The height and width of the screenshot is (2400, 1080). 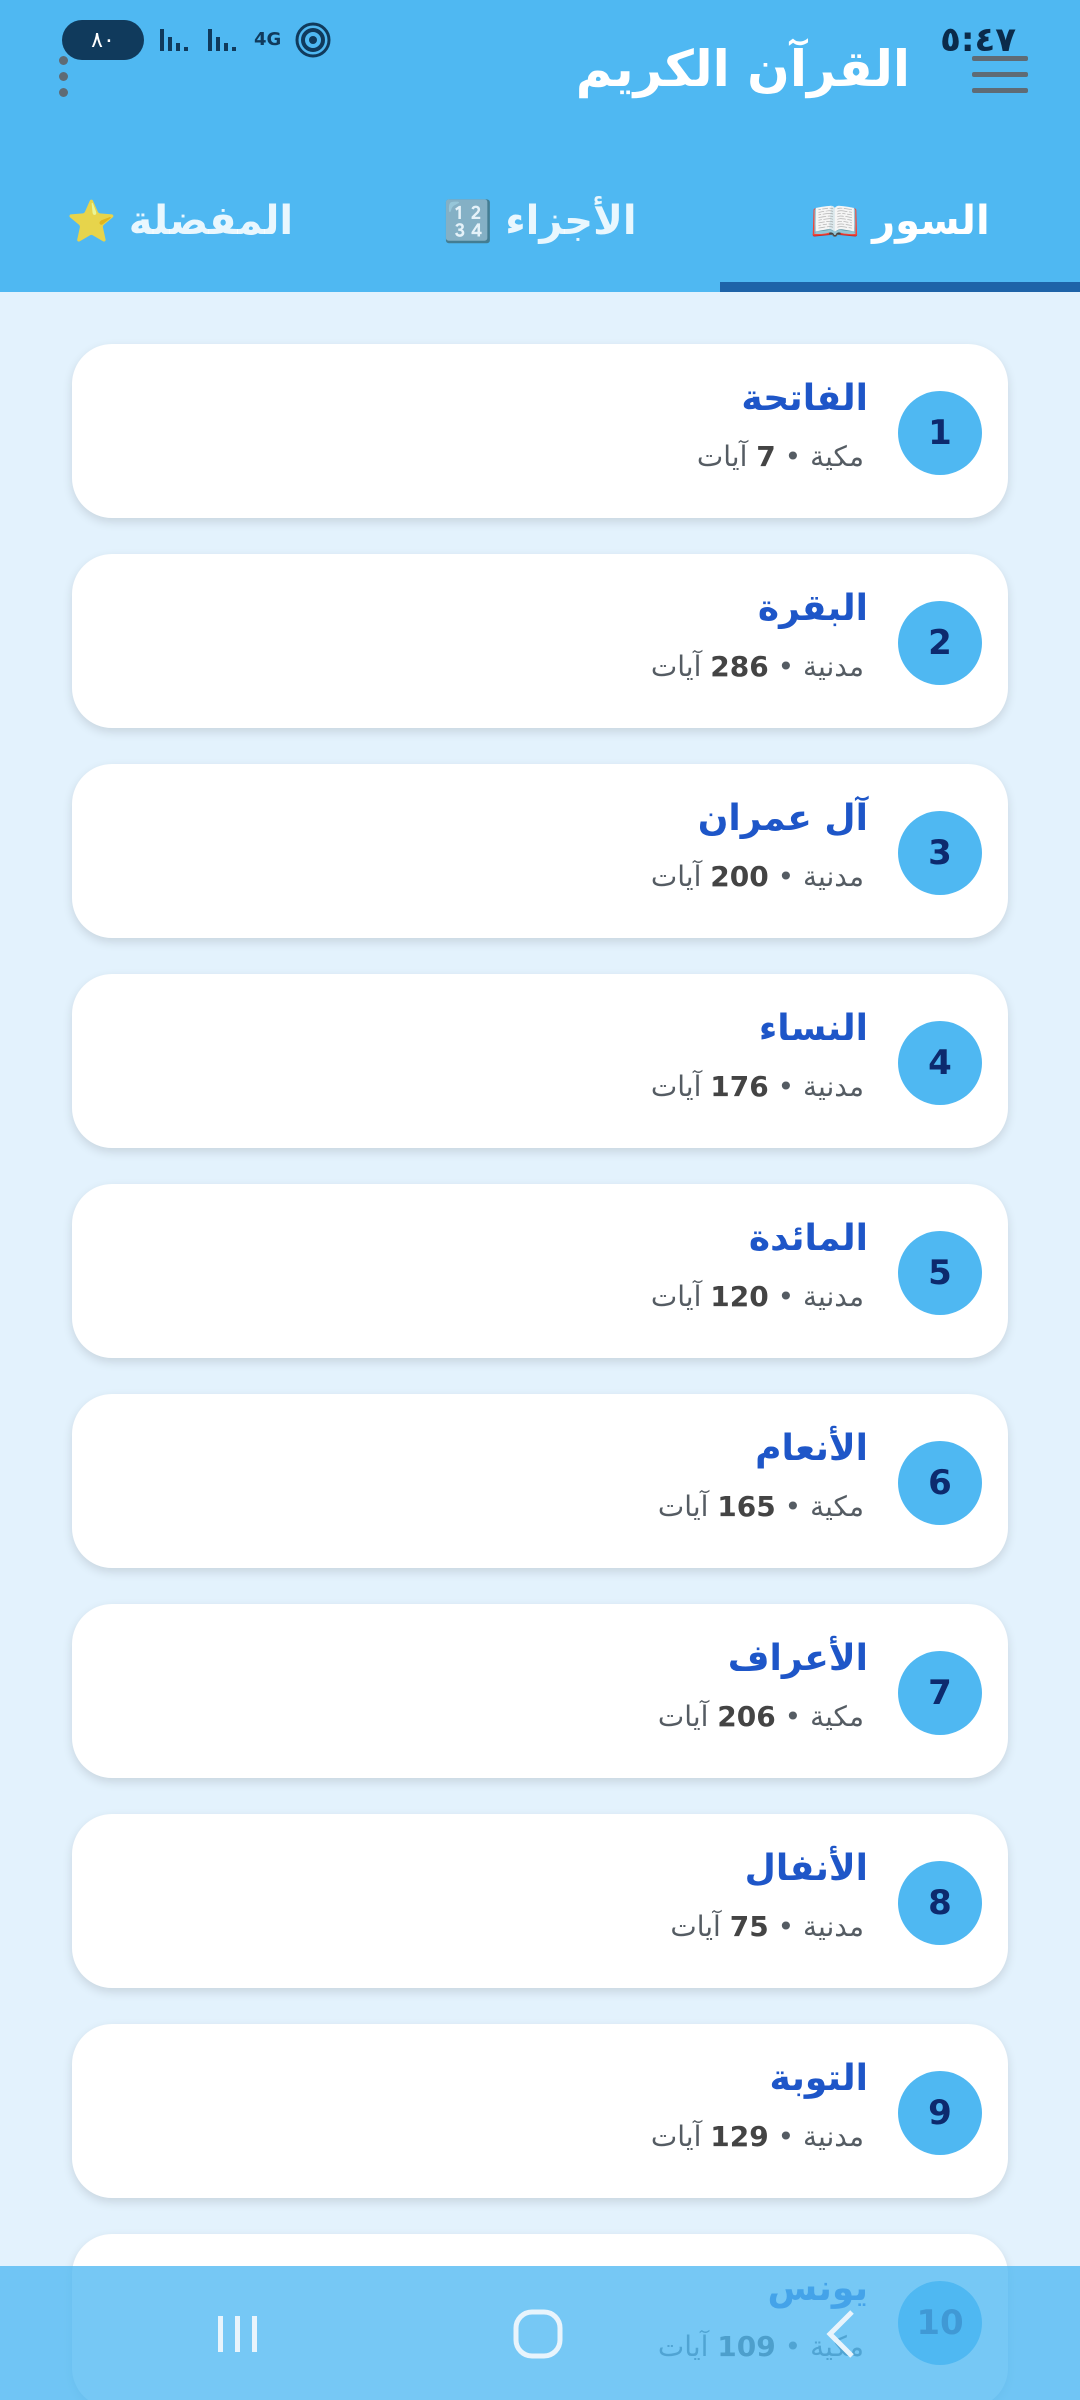 I want to click on ayat-count: 176, so click(x=739, y=1086).